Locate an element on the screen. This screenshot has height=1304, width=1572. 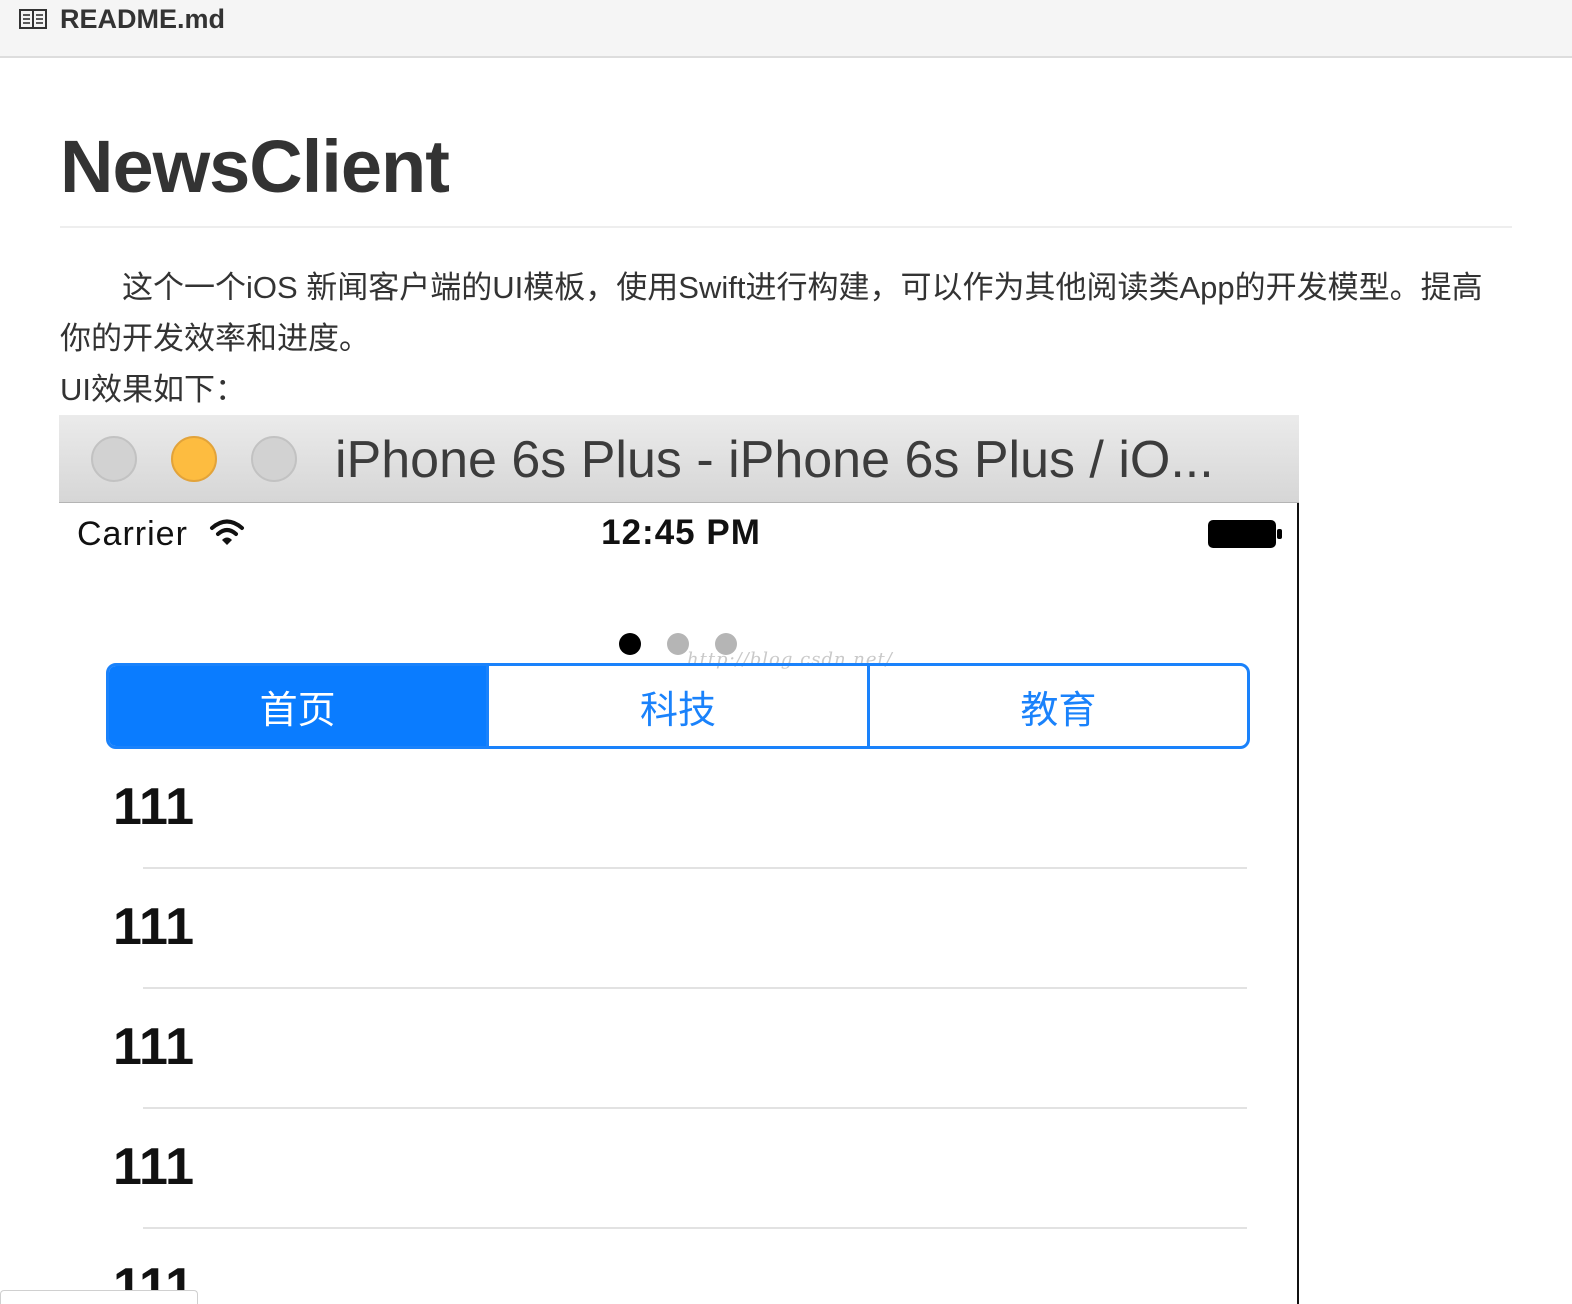
segment-tech: 科技 is located at coordinates (676, 706).